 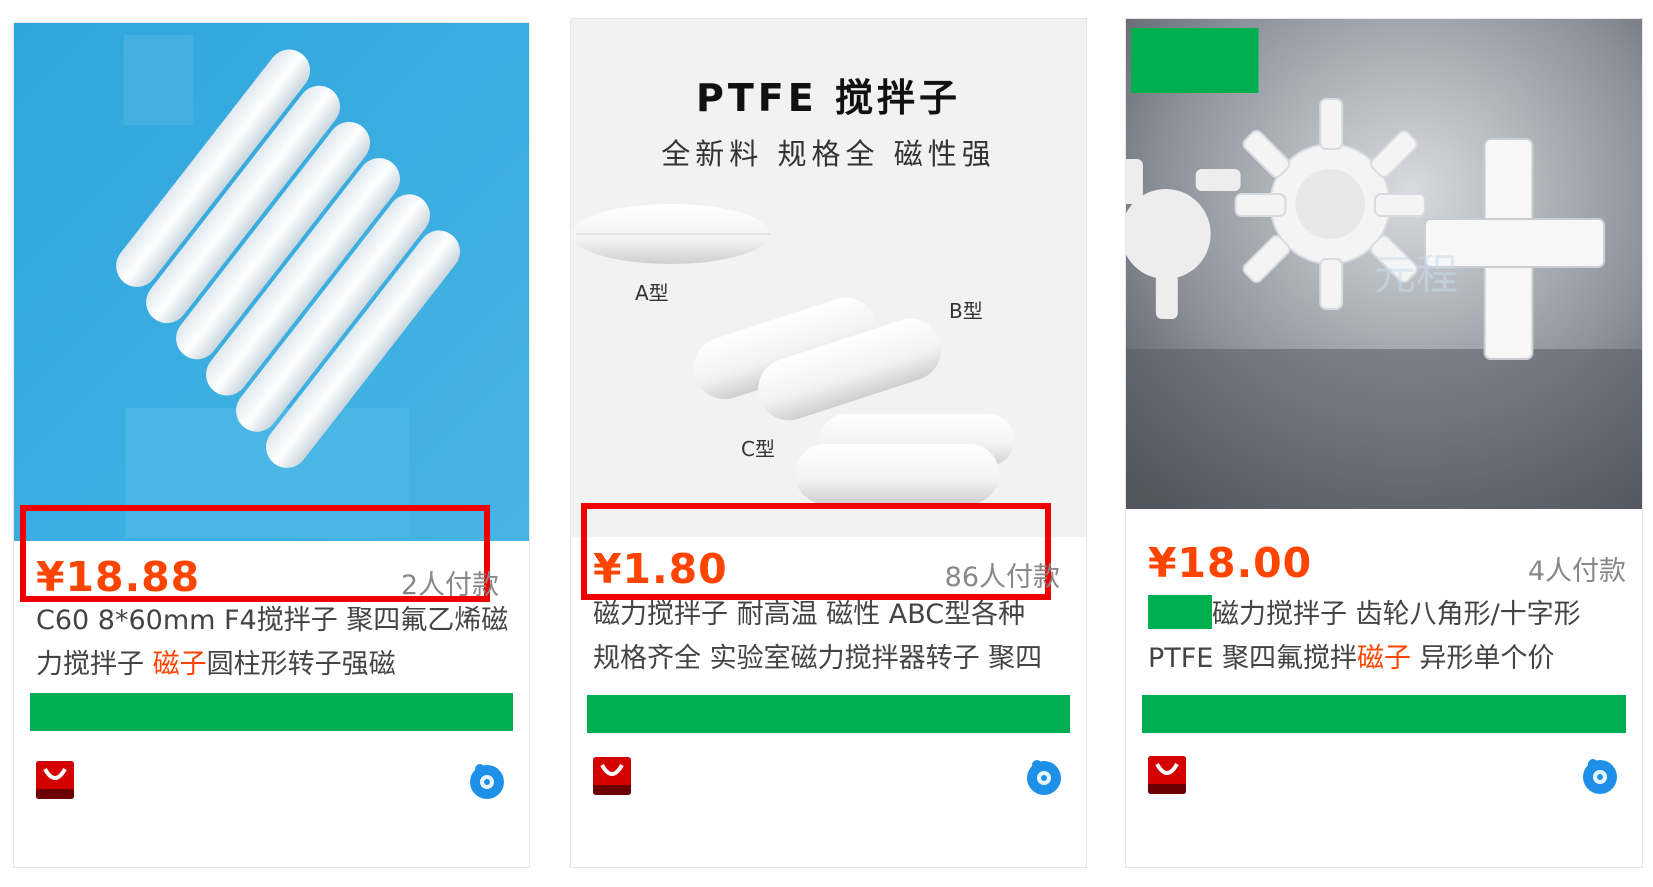 What do you see at coordinates (828, 98) in the screenshot?
I see `image-headline: PTFE 搅拌子` at bounding box center [828, 98].